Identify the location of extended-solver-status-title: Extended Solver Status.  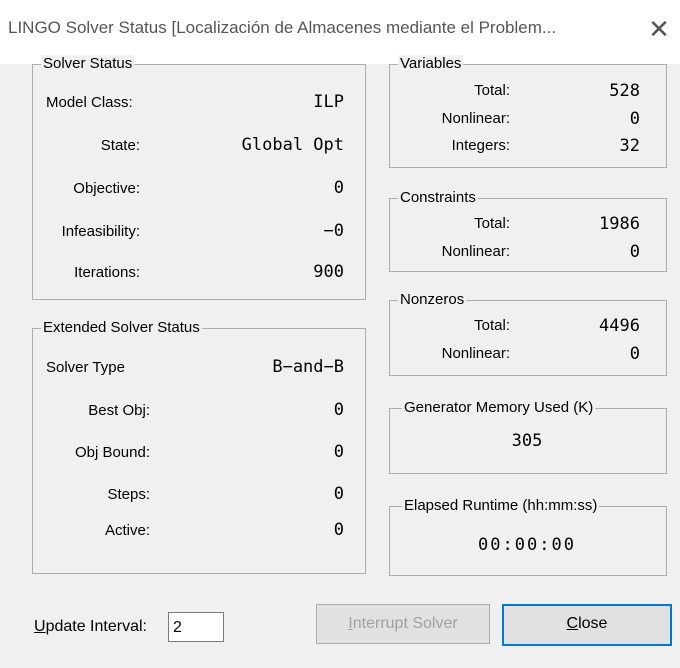
(121, 327).